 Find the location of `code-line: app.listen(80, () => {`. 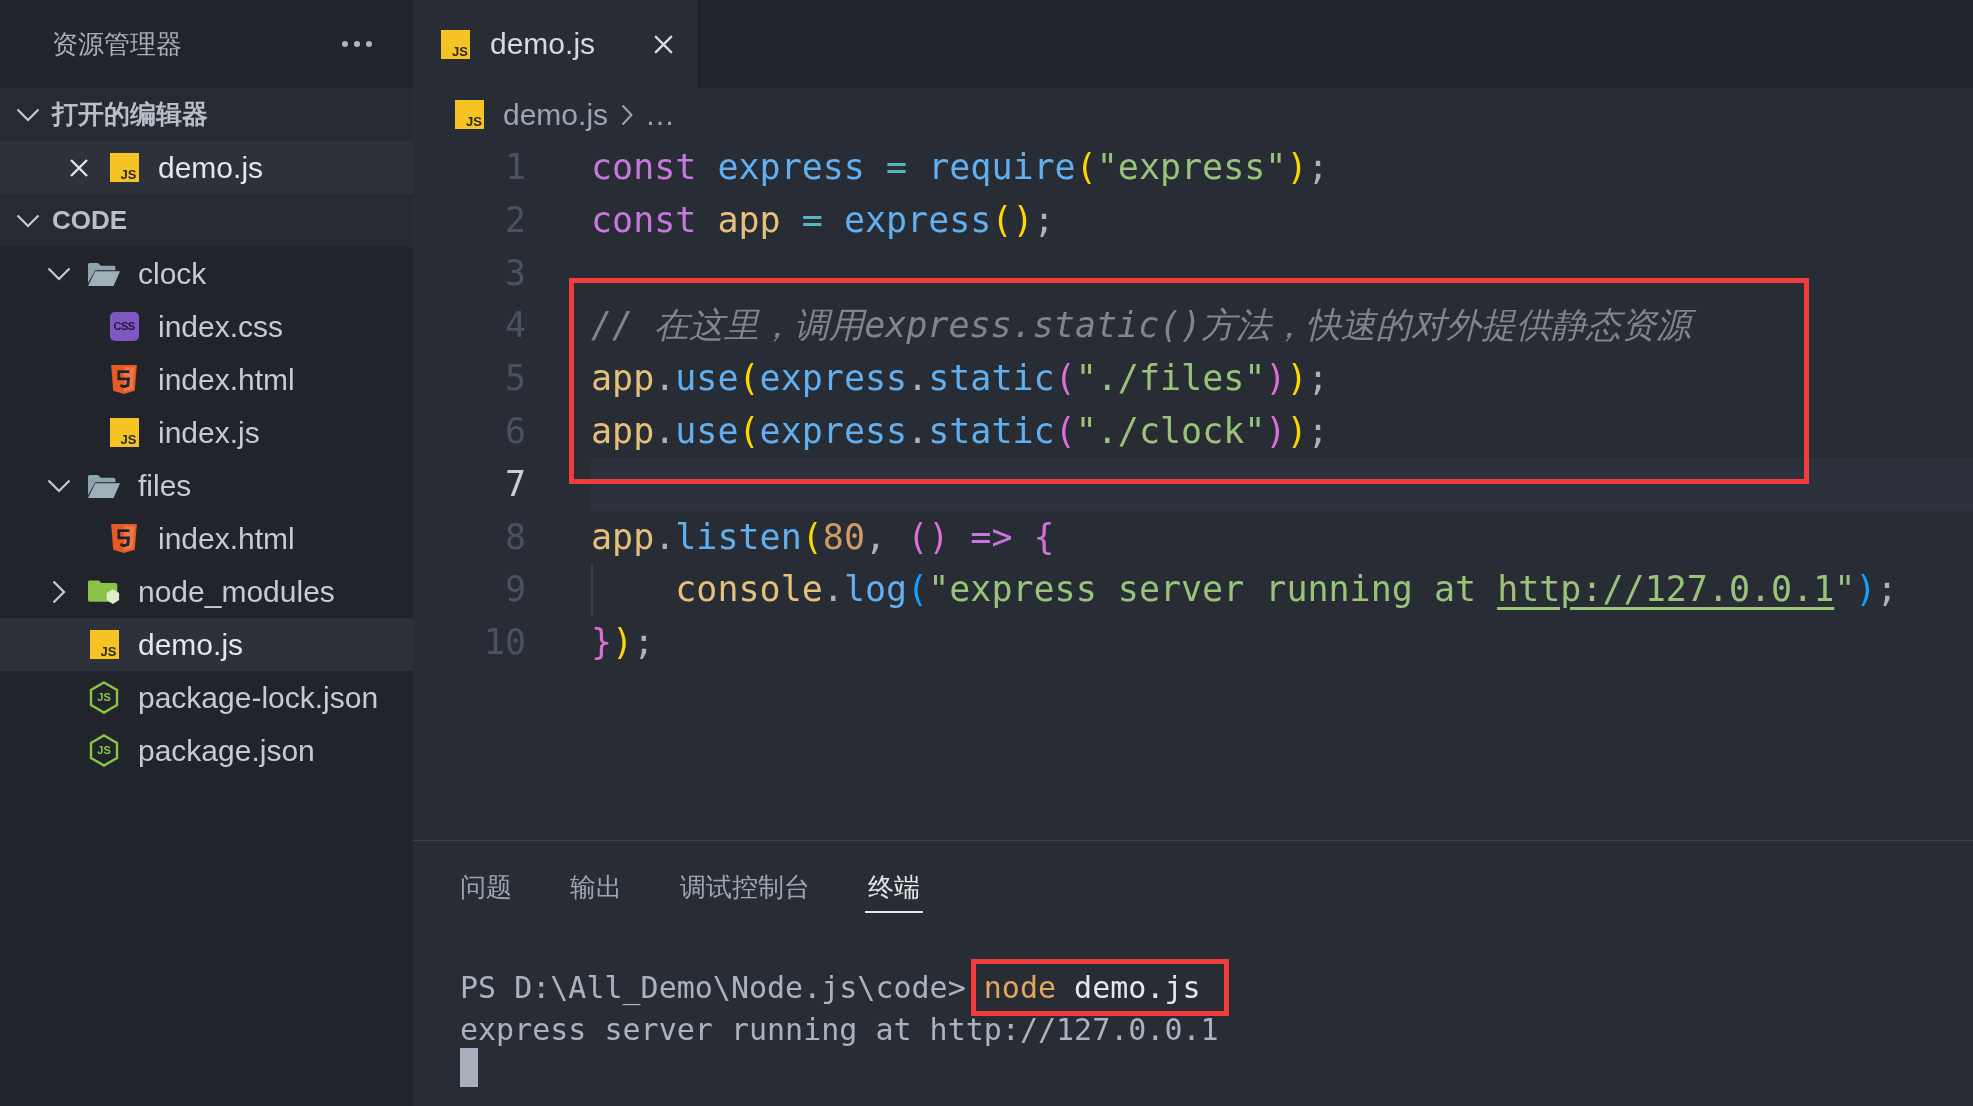

code-line: app.listen(80, () => { is located at coordinates (823, 537).